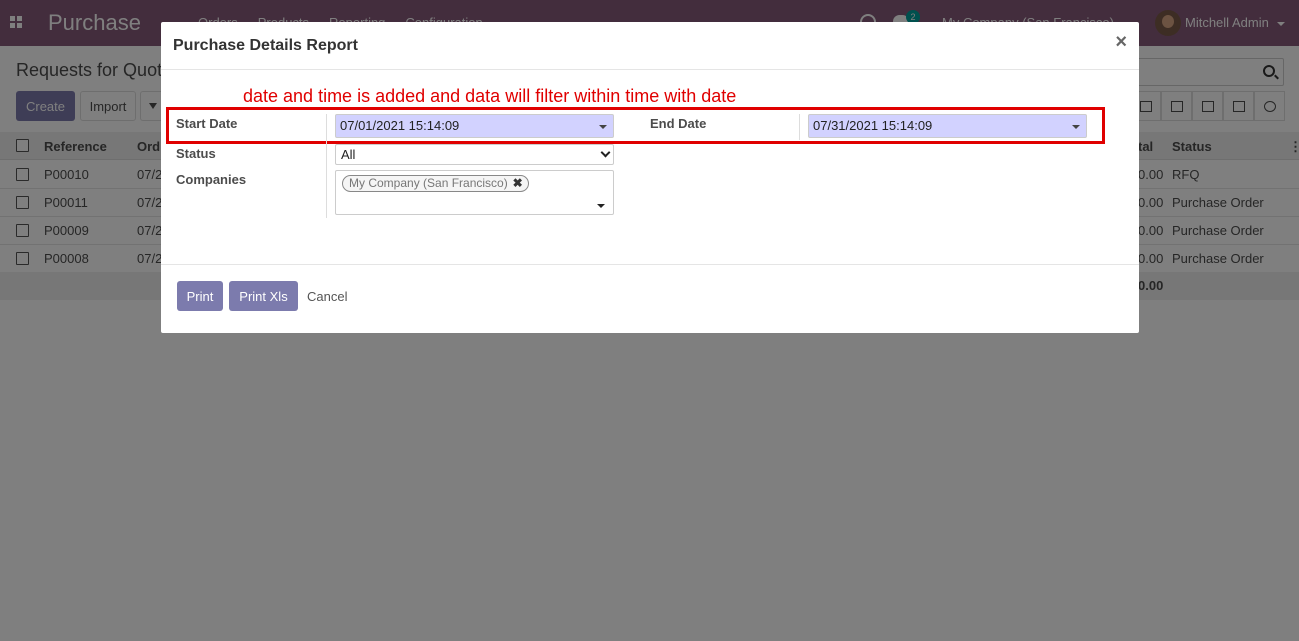 Image resolution: width=1299 pixels, height=641 pixels. What do you see at coordinates (211, 179) in the screenshot?
I see `companies-label: Companies` at bounding box center [211, 179].